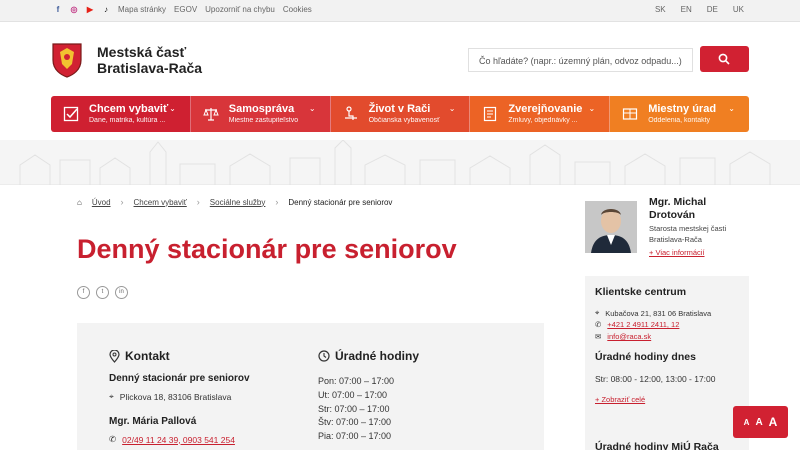 This screenshot has height=450, width=800. What do you see at coordinates (738, 9) in the screenshot?
I see `lang-uk: UK` at bounding box center [738, 9].